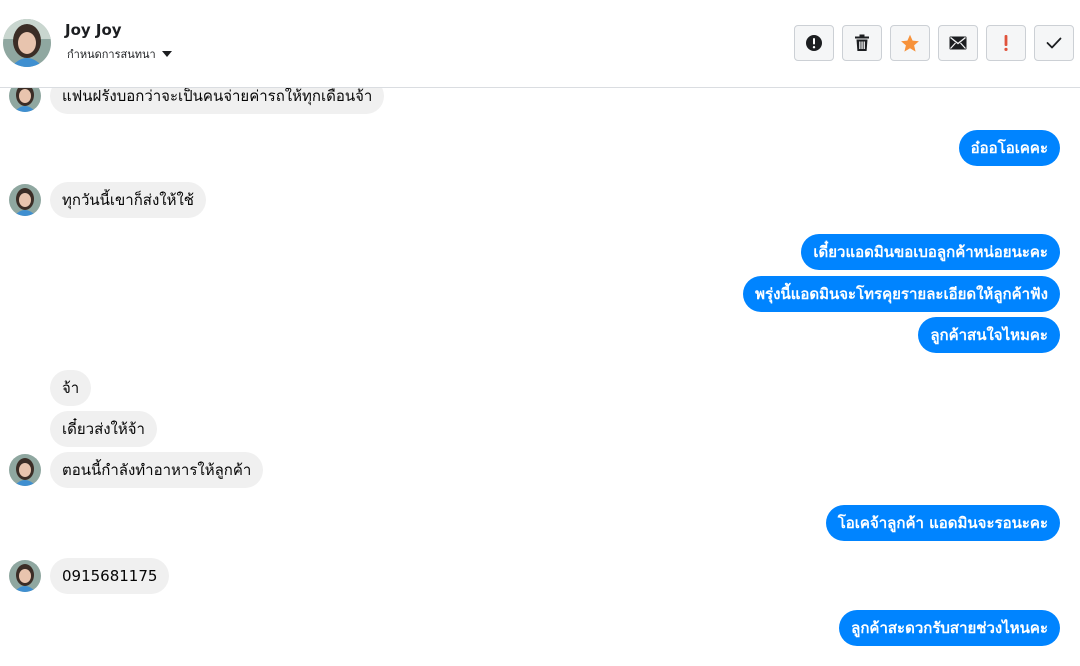 This screenshot has height=666, width=1080. I want to click on important-button, so click(1006, 43).